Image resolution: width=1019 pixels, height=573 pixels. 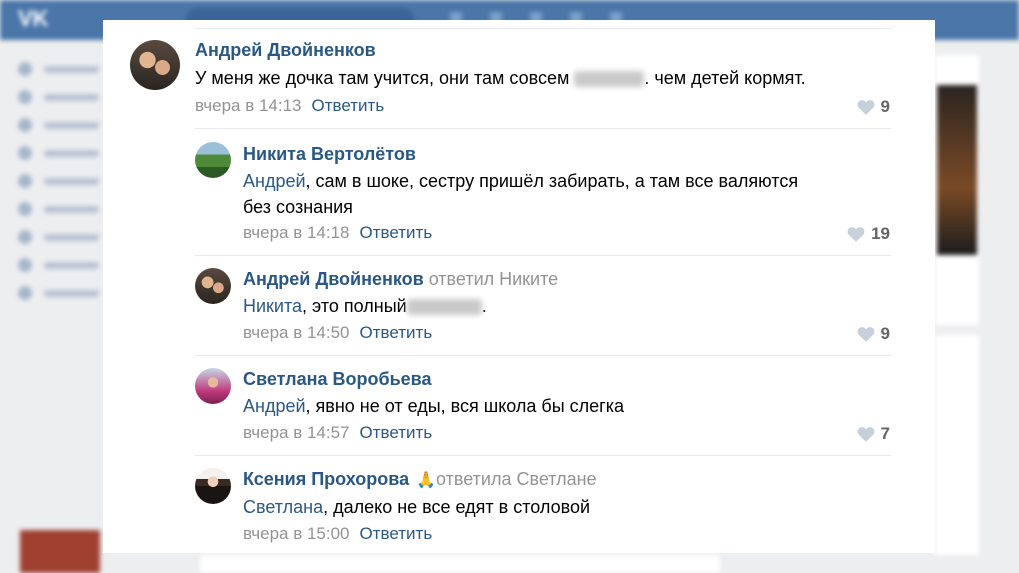 I want to click on comment-author: Андрей Двойненков, so click(x=285, y=50).